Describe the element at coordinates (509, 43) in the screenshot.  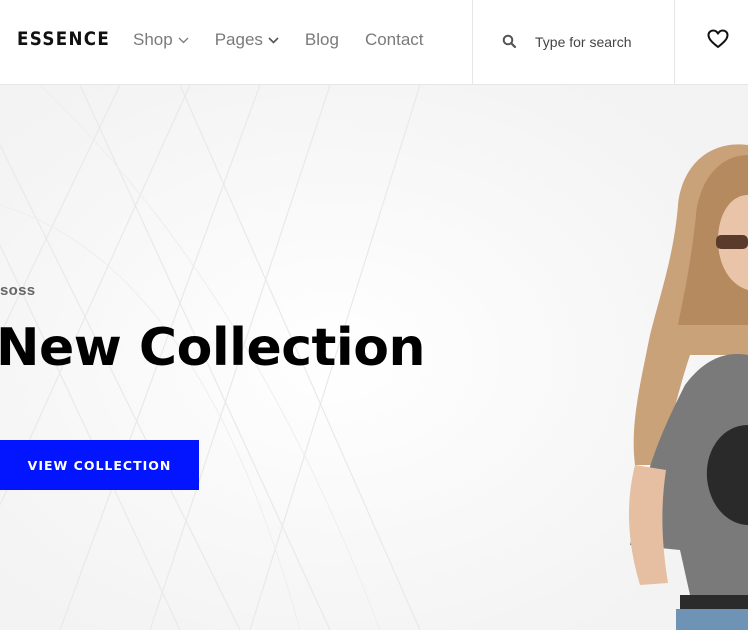
I see `search-icon` at that location.